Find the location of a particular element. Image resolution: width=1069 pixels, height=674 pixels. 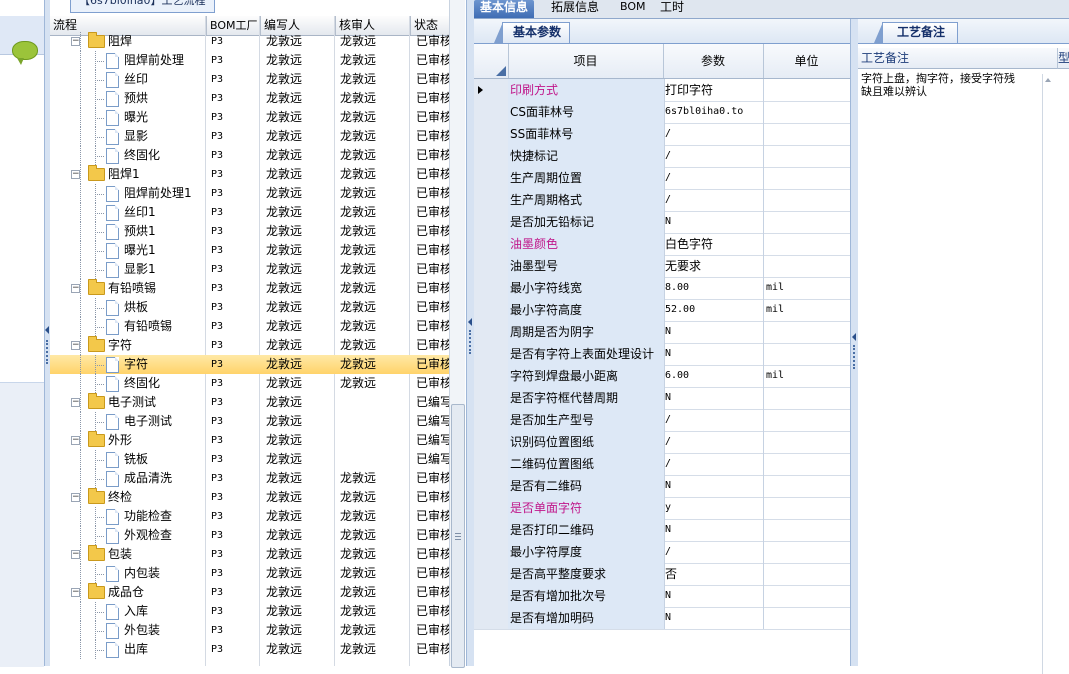

param-row: 二维码位置图纸 / is located at coordinates (662, 464).